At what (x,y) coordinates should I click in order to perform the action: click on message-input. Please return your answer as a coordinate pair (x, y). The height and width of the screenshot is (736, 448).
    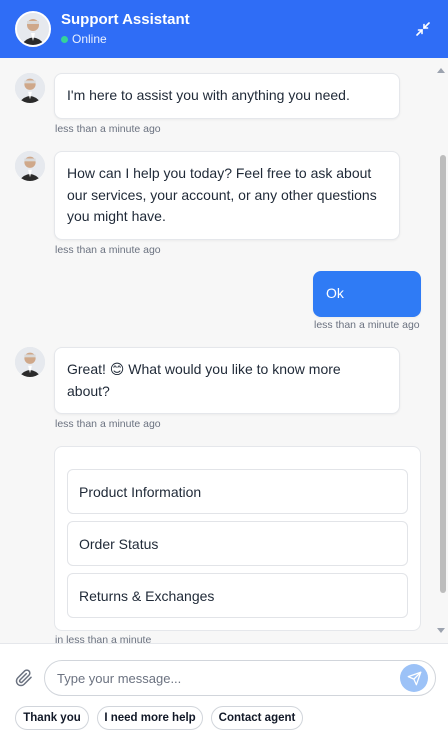
    Looking at the image, I should click on (240, 678).